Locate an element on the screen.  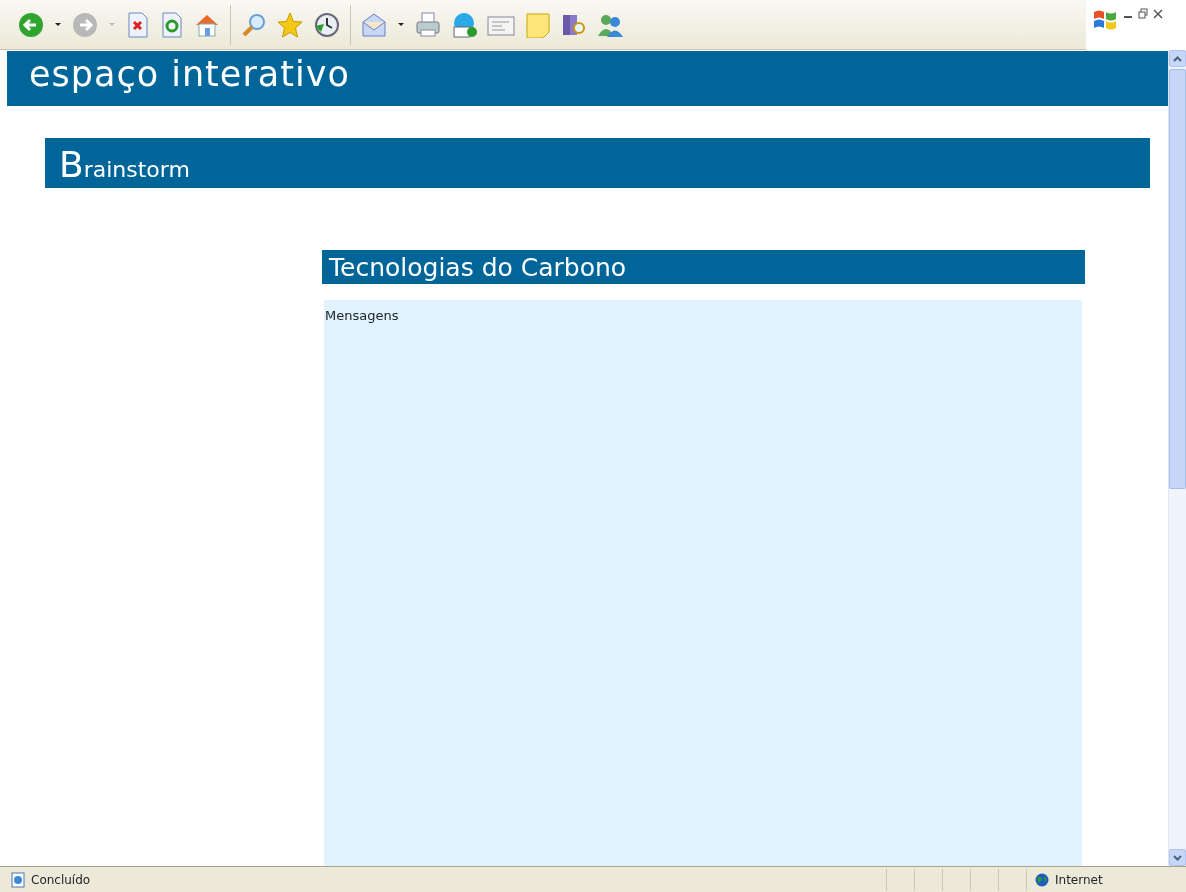
topic-title: Tecnologias do Carbono is located at coordinates (703, 267).